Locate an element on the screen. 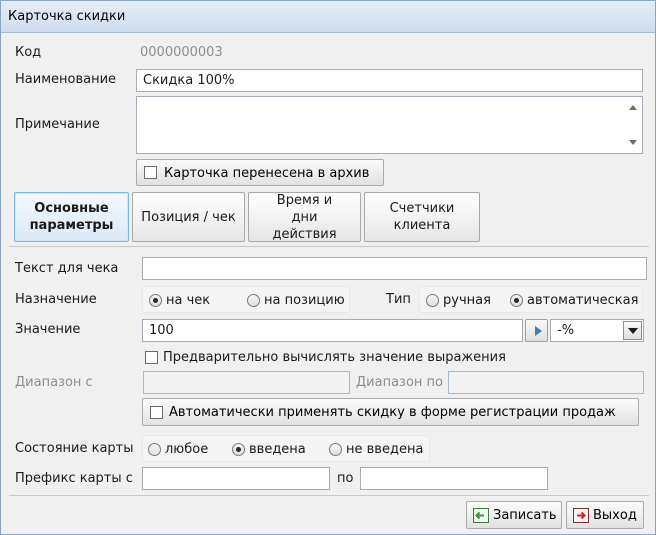  value-input: 100 is located at coordinates (332, 330).